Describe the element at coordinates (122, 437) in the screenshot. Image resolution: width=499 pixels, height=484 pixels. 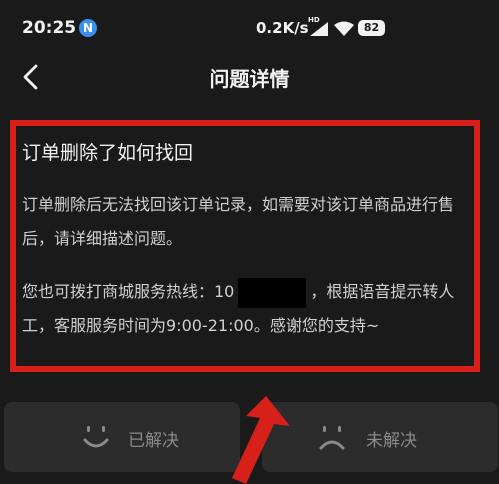
I see `resolved-button: 已解决` at that location.